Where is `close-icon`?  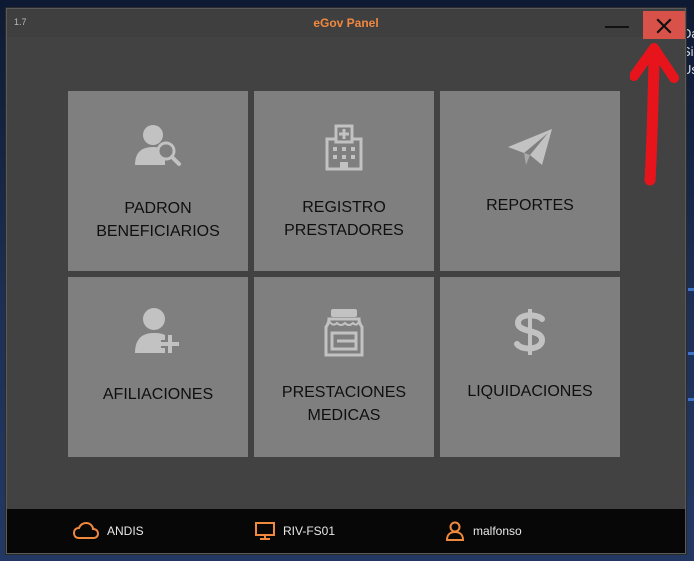 close-icon is located at coordinates (664, 26).